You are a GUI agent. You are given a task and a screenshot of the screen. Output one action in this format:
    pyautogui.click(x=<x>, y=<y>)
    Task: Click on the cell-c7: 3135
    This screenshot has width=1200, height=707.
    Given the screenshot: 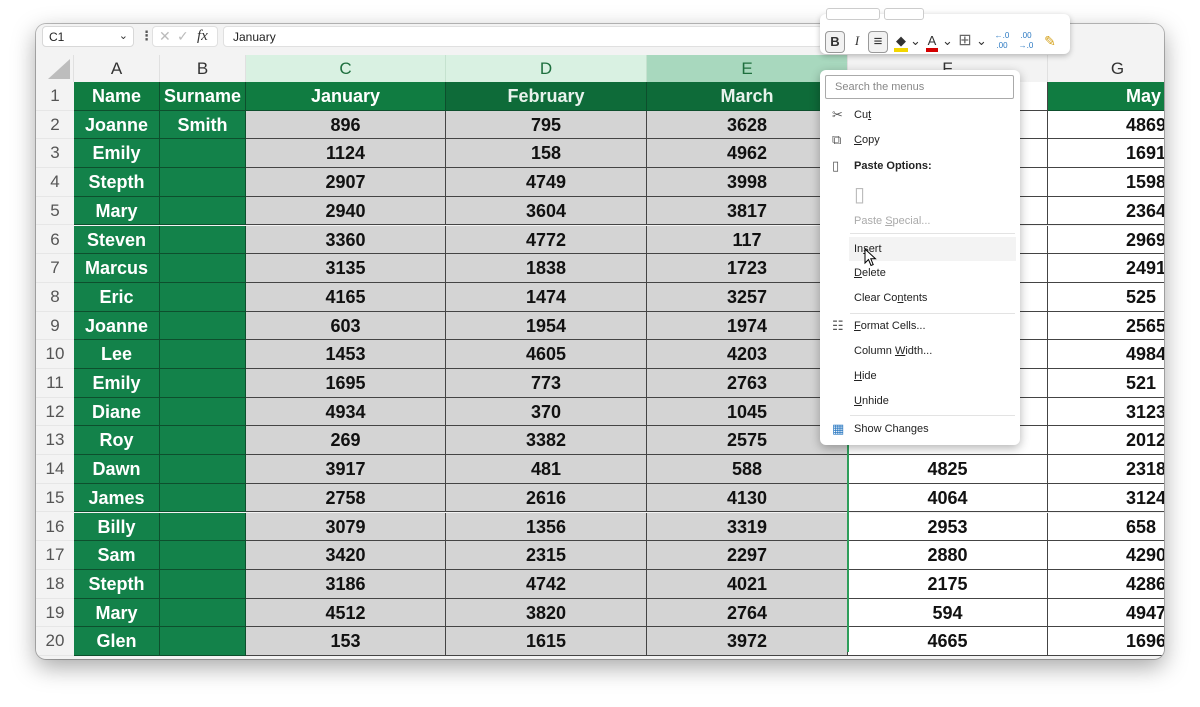 What is the action you would take?
    pyautogui.click(x=346, y=268)
    